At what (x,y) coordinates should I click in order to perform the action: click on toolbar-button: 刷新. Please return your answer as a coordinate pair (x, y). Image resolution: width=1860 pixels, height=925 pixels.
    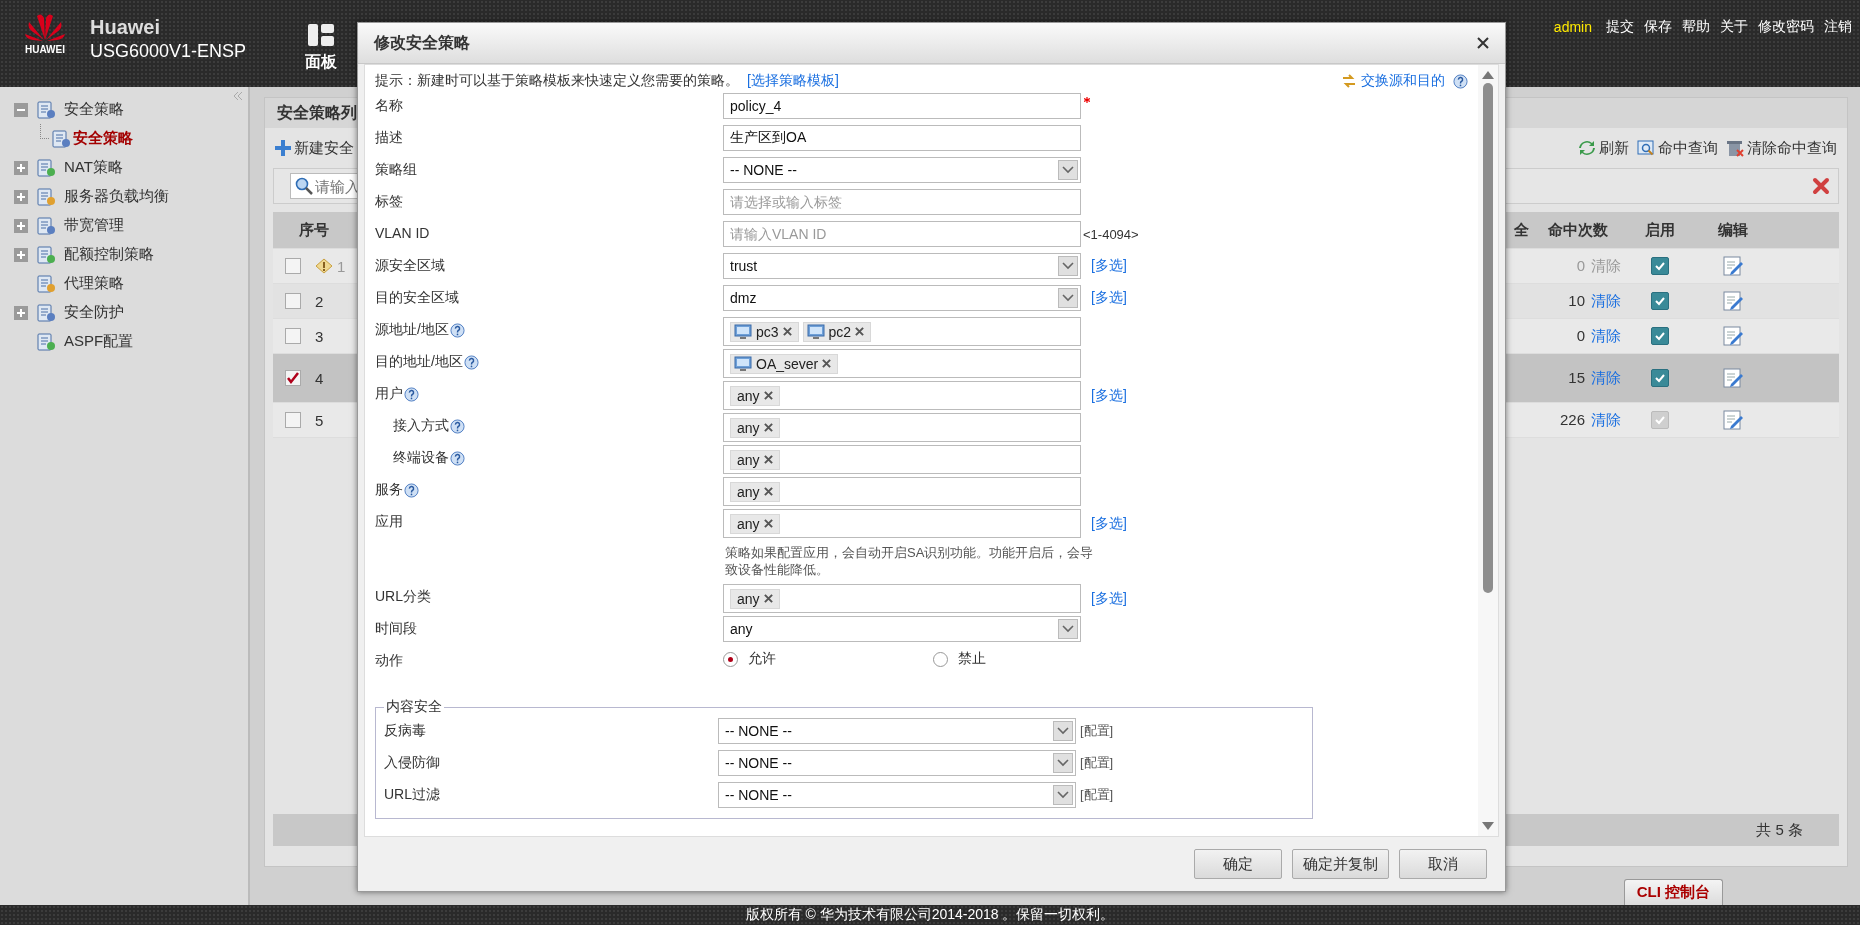
    Looking at the image, I should click on (1603, 148).